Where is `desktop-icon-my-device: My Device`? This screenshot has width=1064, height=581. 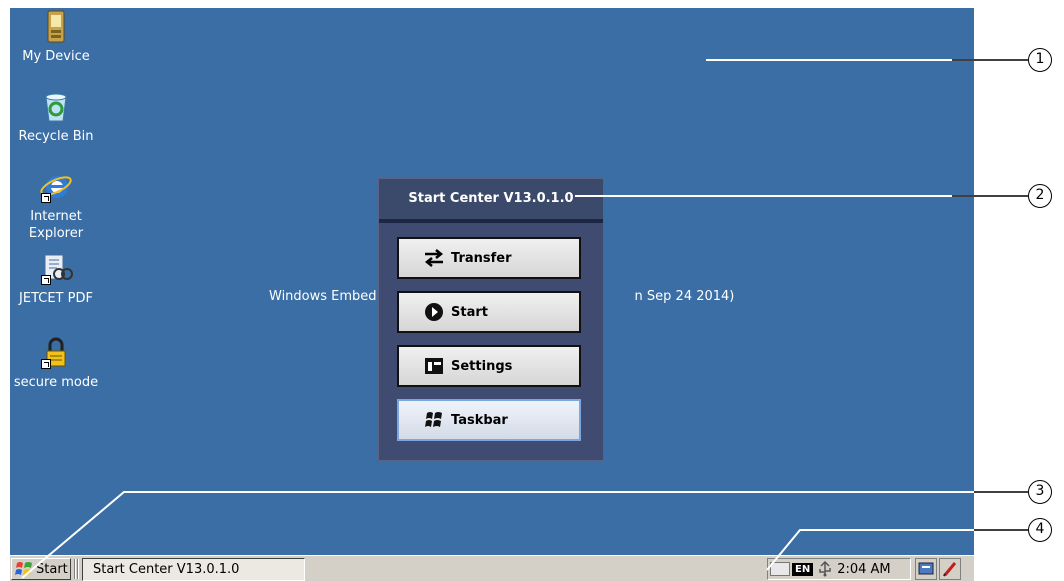 desktop-icon-my-device: My Device is located at coordinates (57, 37).